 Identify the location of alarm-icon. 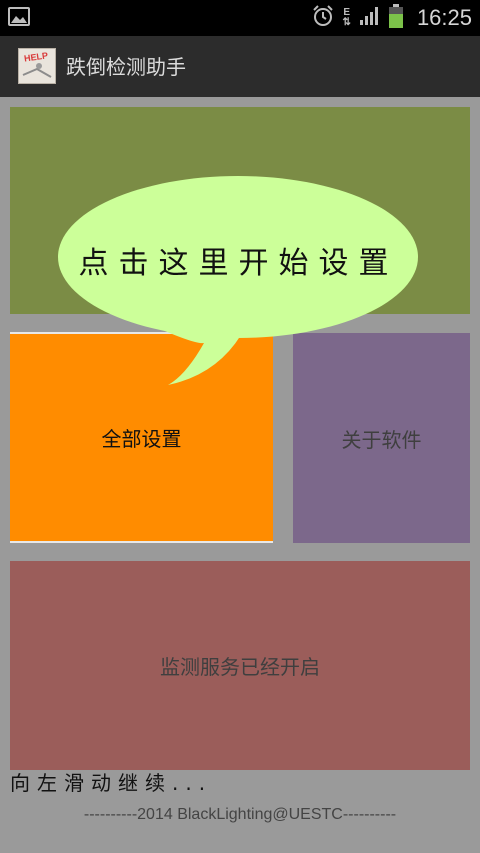
(323, 18).